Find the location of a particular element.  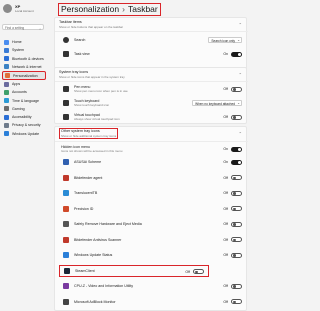

hidden-icon-menu-toggle: On is located at coordinates (232, 149).